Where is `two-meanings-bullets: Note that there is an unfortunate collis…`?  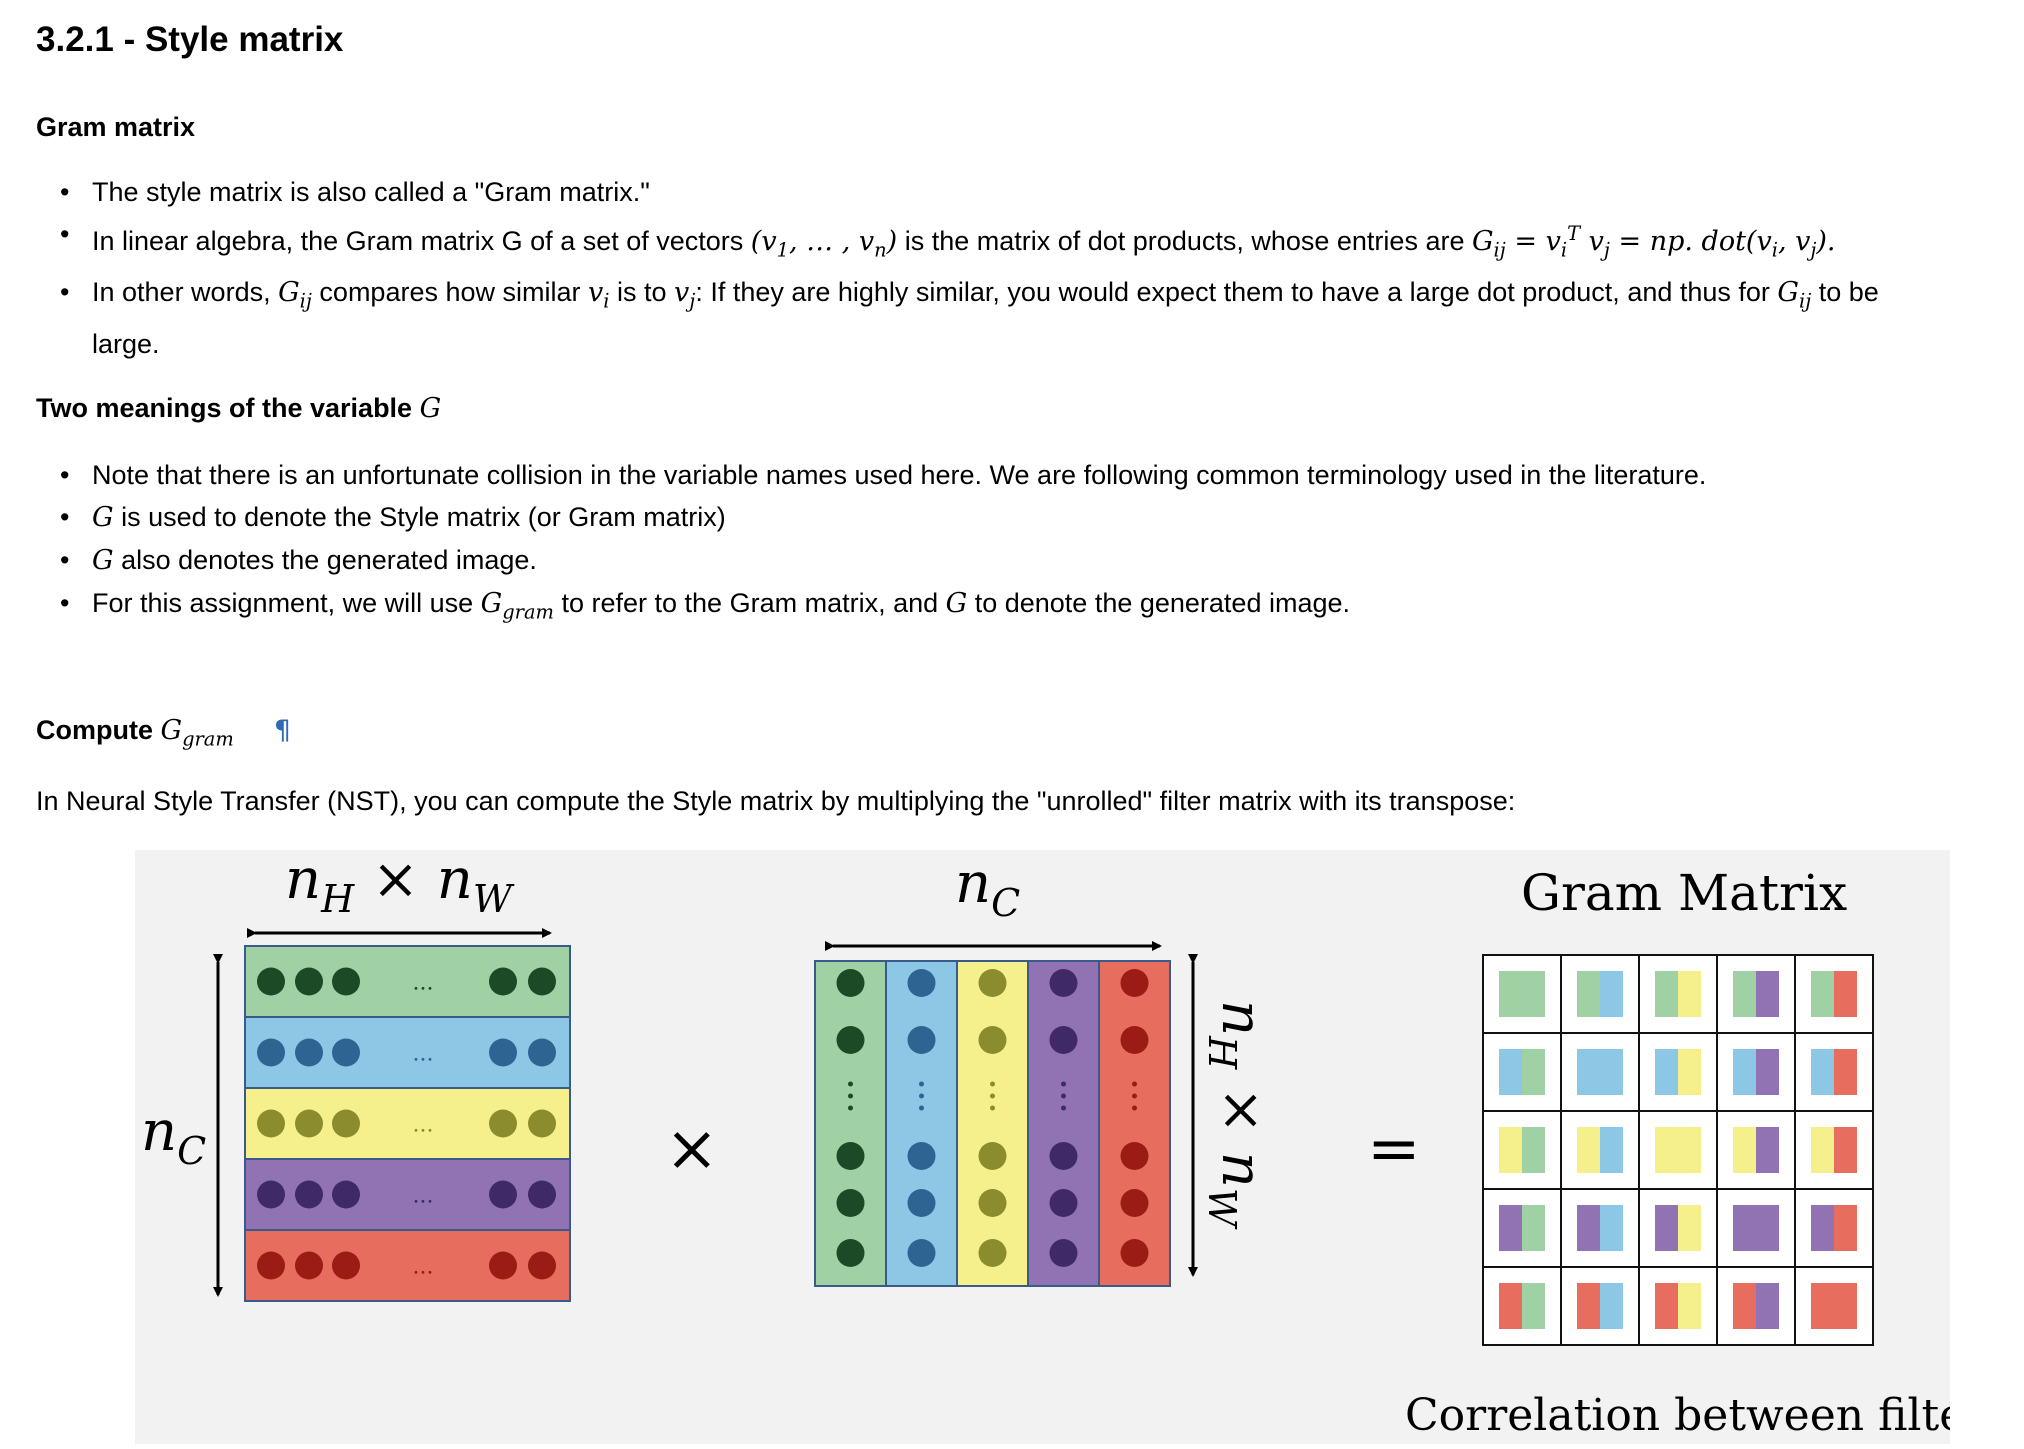 two-meanings-bullets: Note that there is an unfortunate collis… is located at coordinates (1023, 543).